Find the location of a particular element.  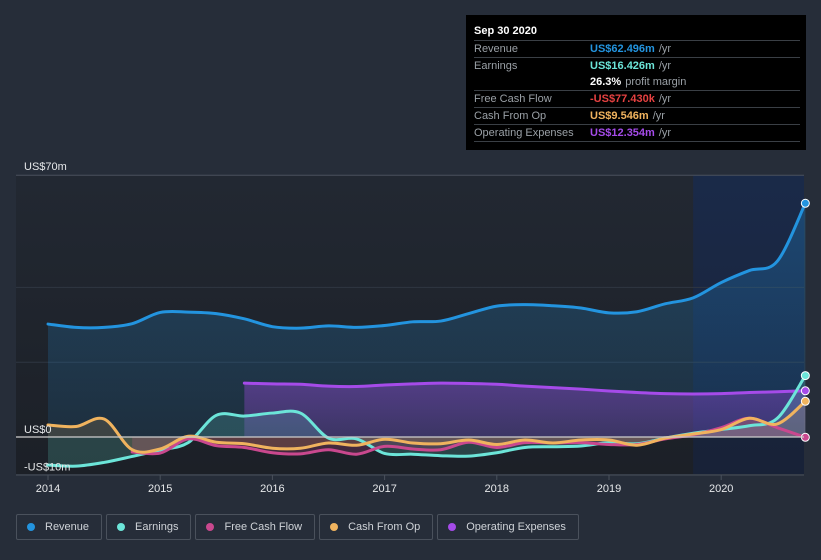

legend-item-operating-expenses: Operating Expenses is located at coordinates (508, 527).